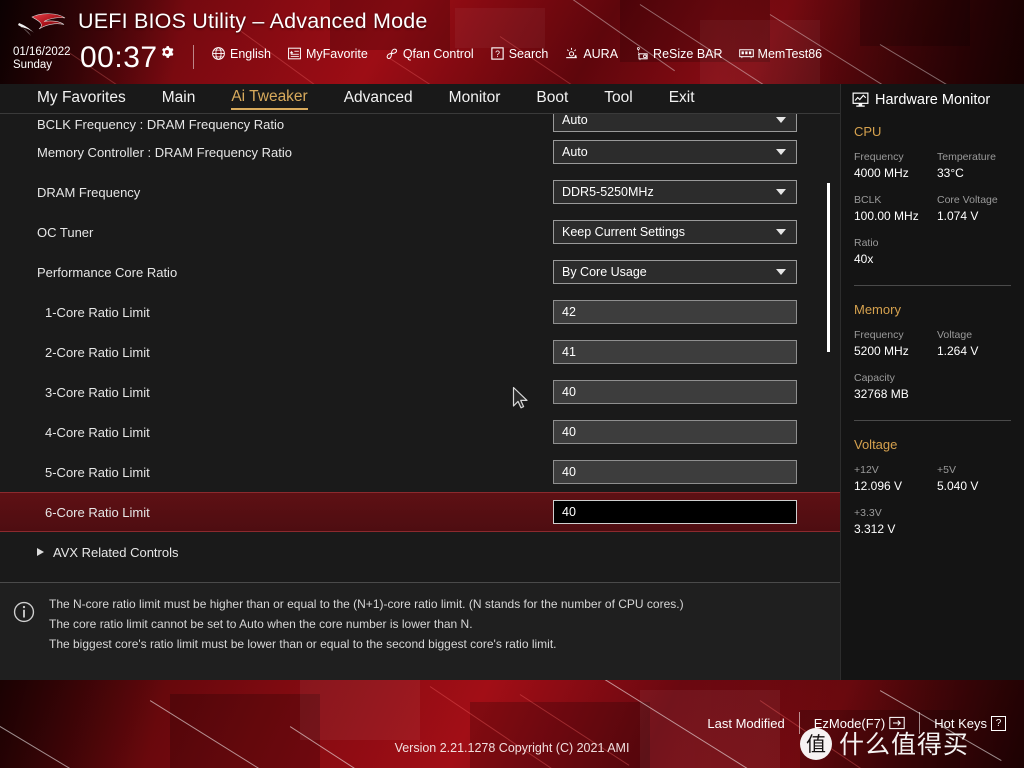  I want to click on tab-boot: Boot, so click(552, 99).